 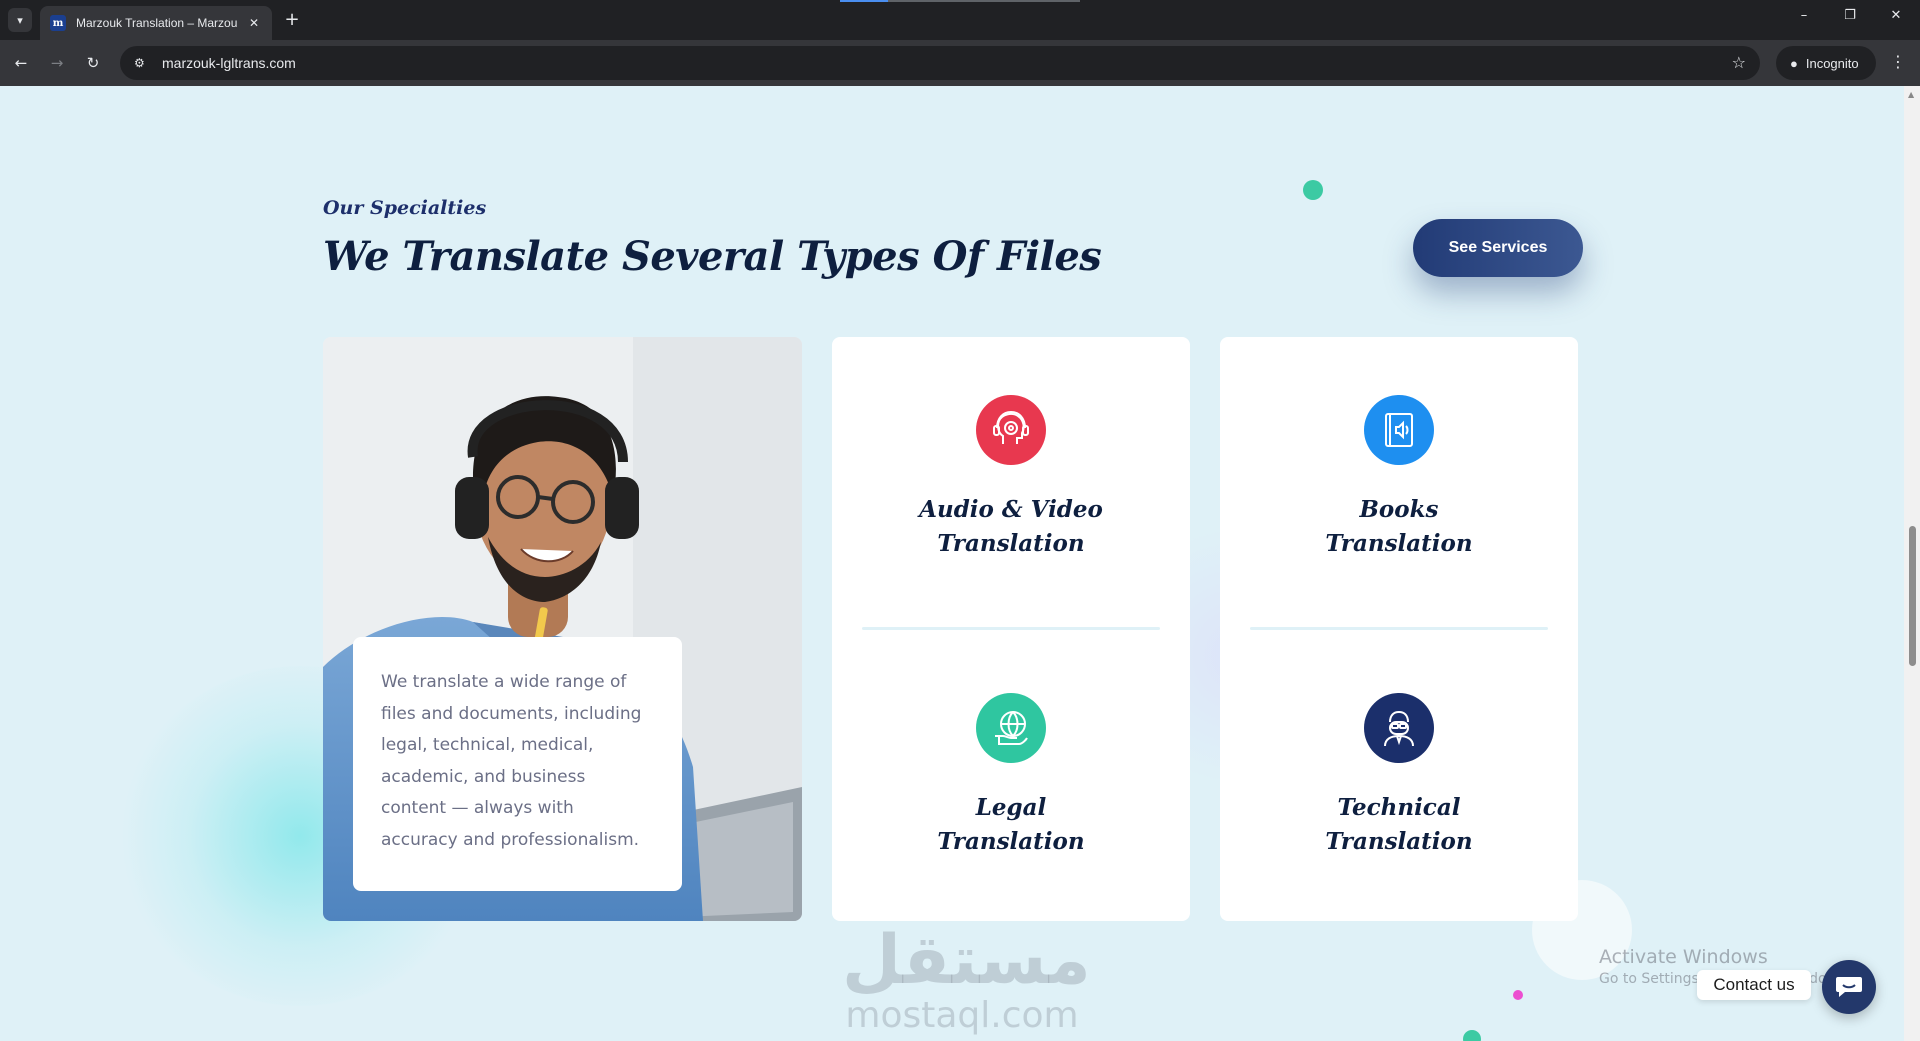 I want to click on incognito-indicator: ● Incognito, so click(x=1826, y=63).